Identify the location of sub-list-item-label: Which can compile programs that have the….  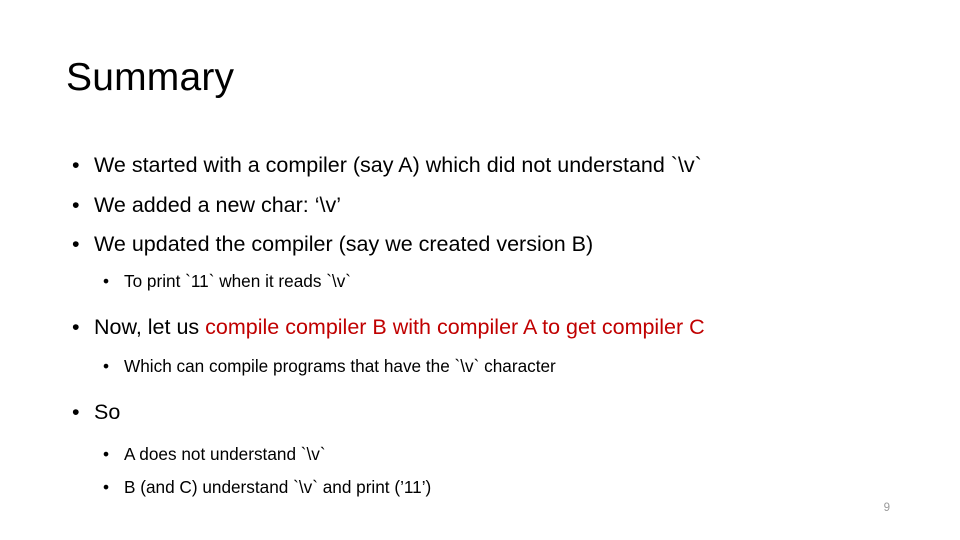
(340, 366).